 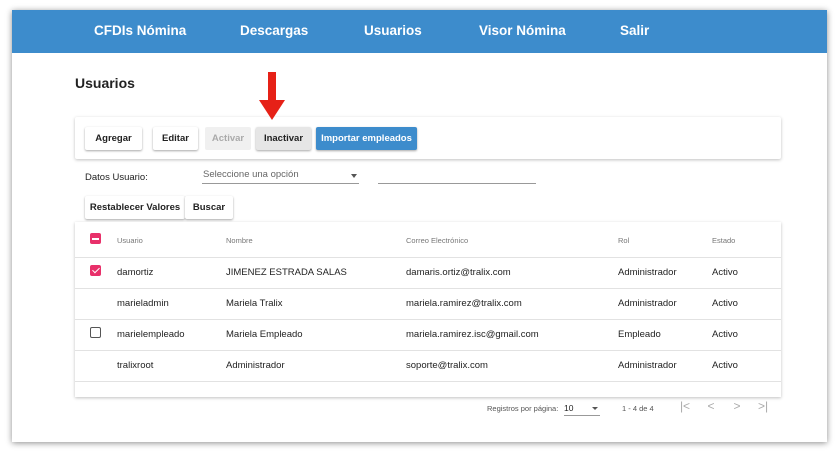 What do you see at coordinates (522, 30) in the screenshot?
I see `nav-item-visor-nomina: Visor Nómina` at bounding box center [522, 30].